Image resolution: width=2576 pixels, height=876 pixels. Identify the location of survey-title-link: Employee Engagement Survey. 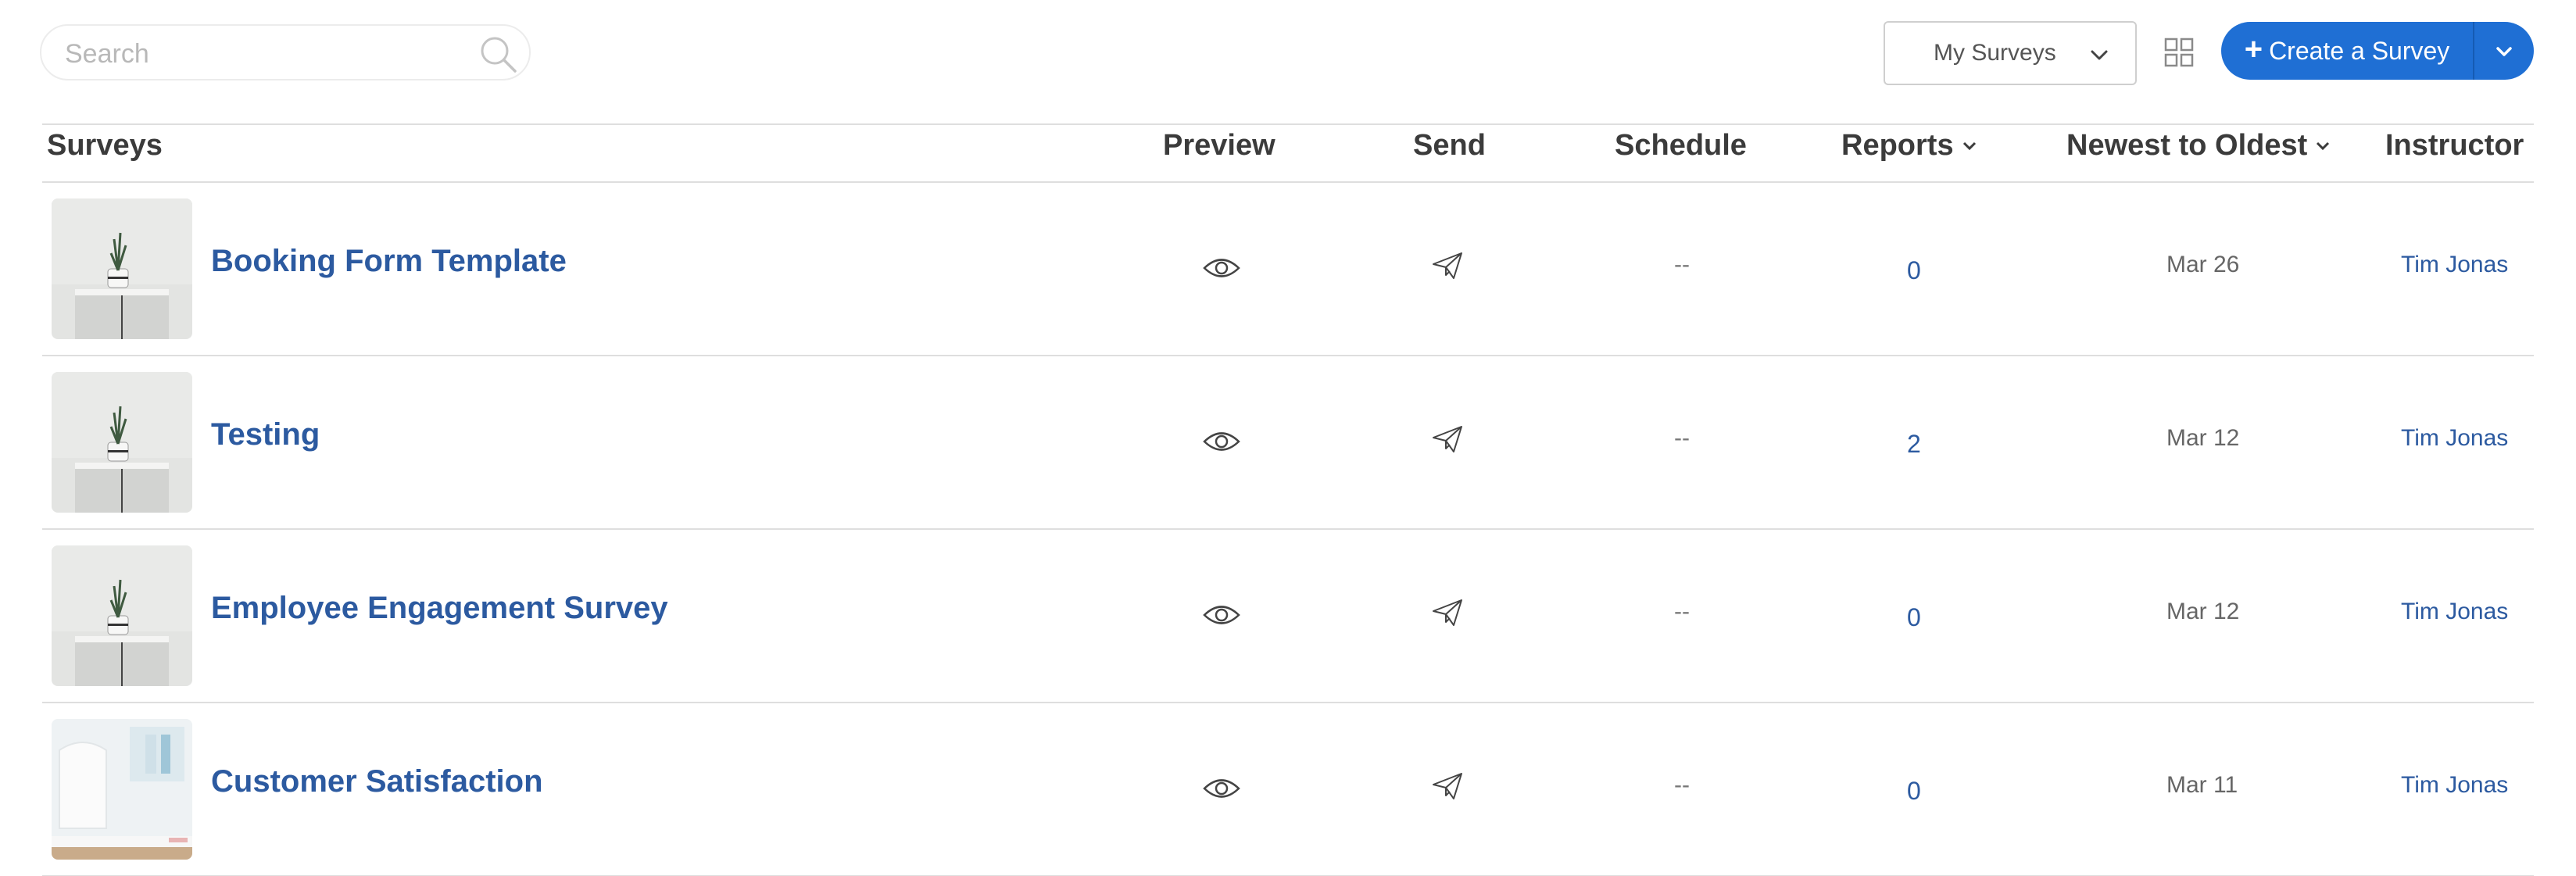
(439, 608).